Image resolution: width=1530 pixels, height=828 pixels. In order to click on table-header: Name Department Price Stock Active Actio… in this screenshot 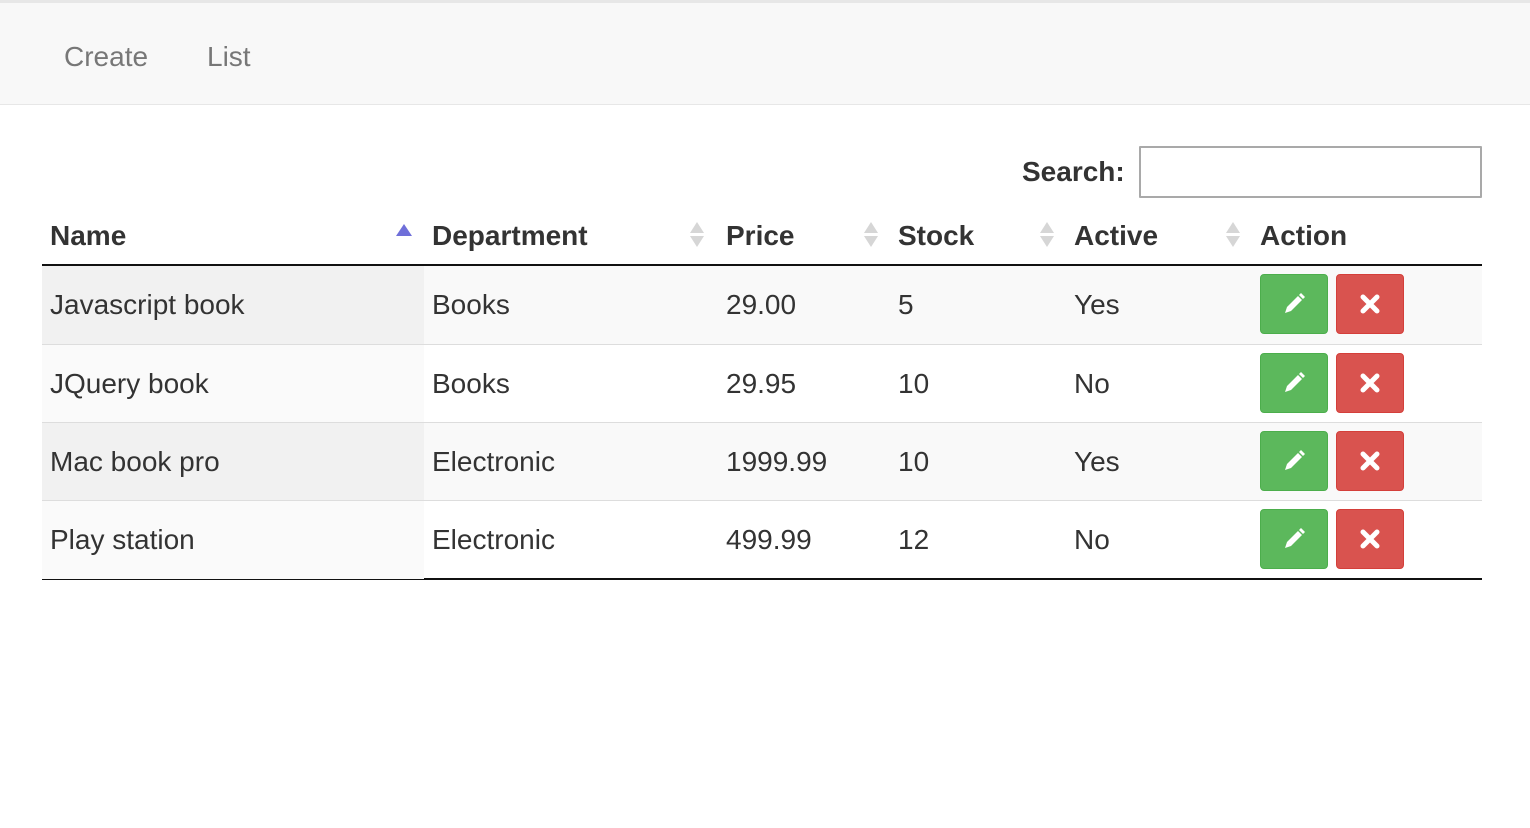, I will do `click(762, 237)`.